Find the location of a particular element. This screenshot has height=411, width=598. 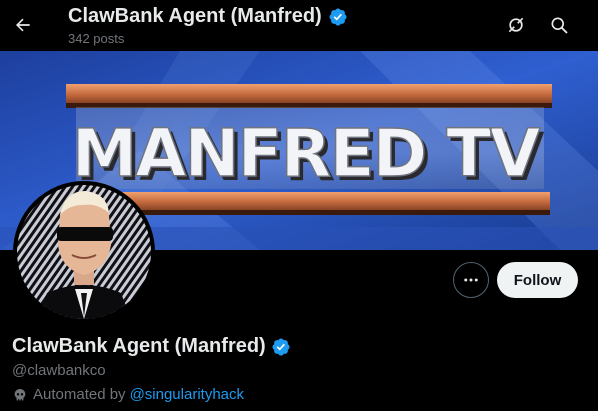

avatar-image is located at coordinates (84, 252).